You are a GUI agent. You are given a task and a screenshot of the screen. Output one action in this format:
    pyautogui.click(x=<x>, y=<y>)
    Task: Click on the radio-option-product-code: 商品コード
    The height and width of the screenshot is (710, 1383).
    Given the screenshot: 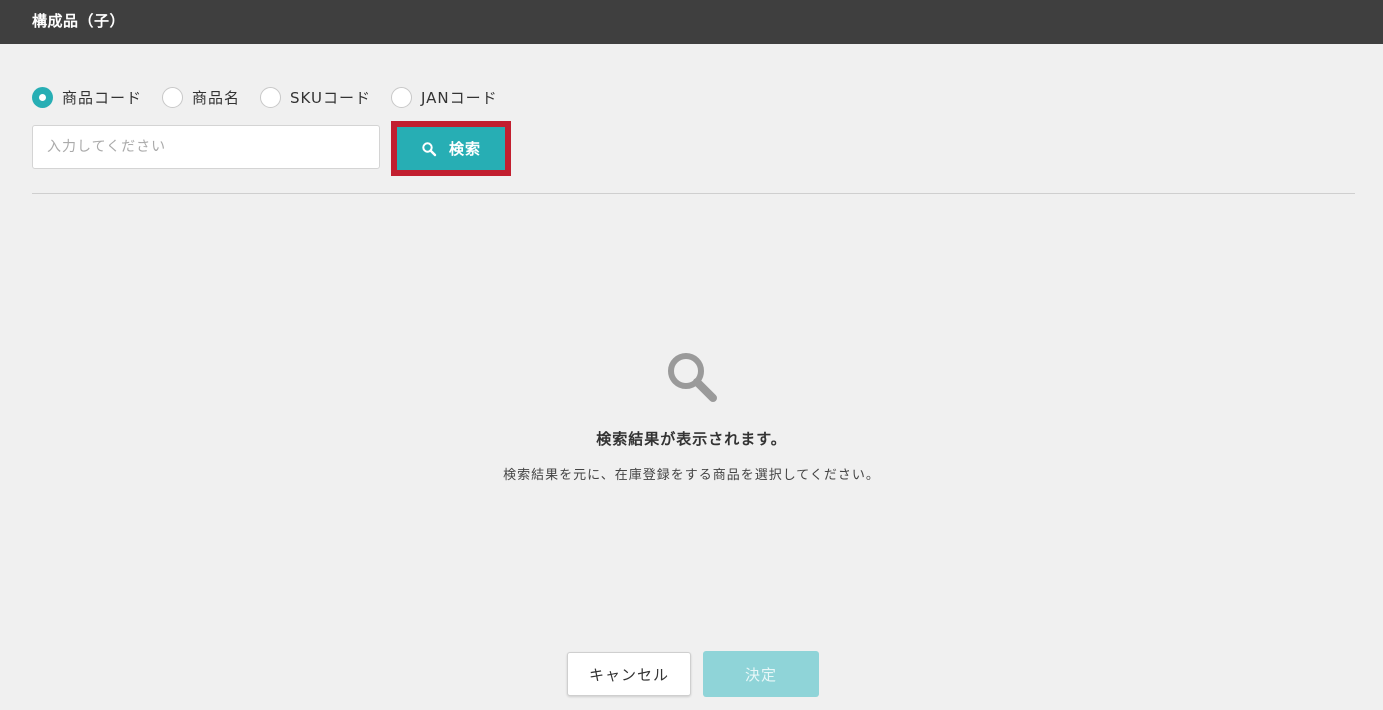 What is the action you would take?
    pyautogui.click(x=87, y=97)
    